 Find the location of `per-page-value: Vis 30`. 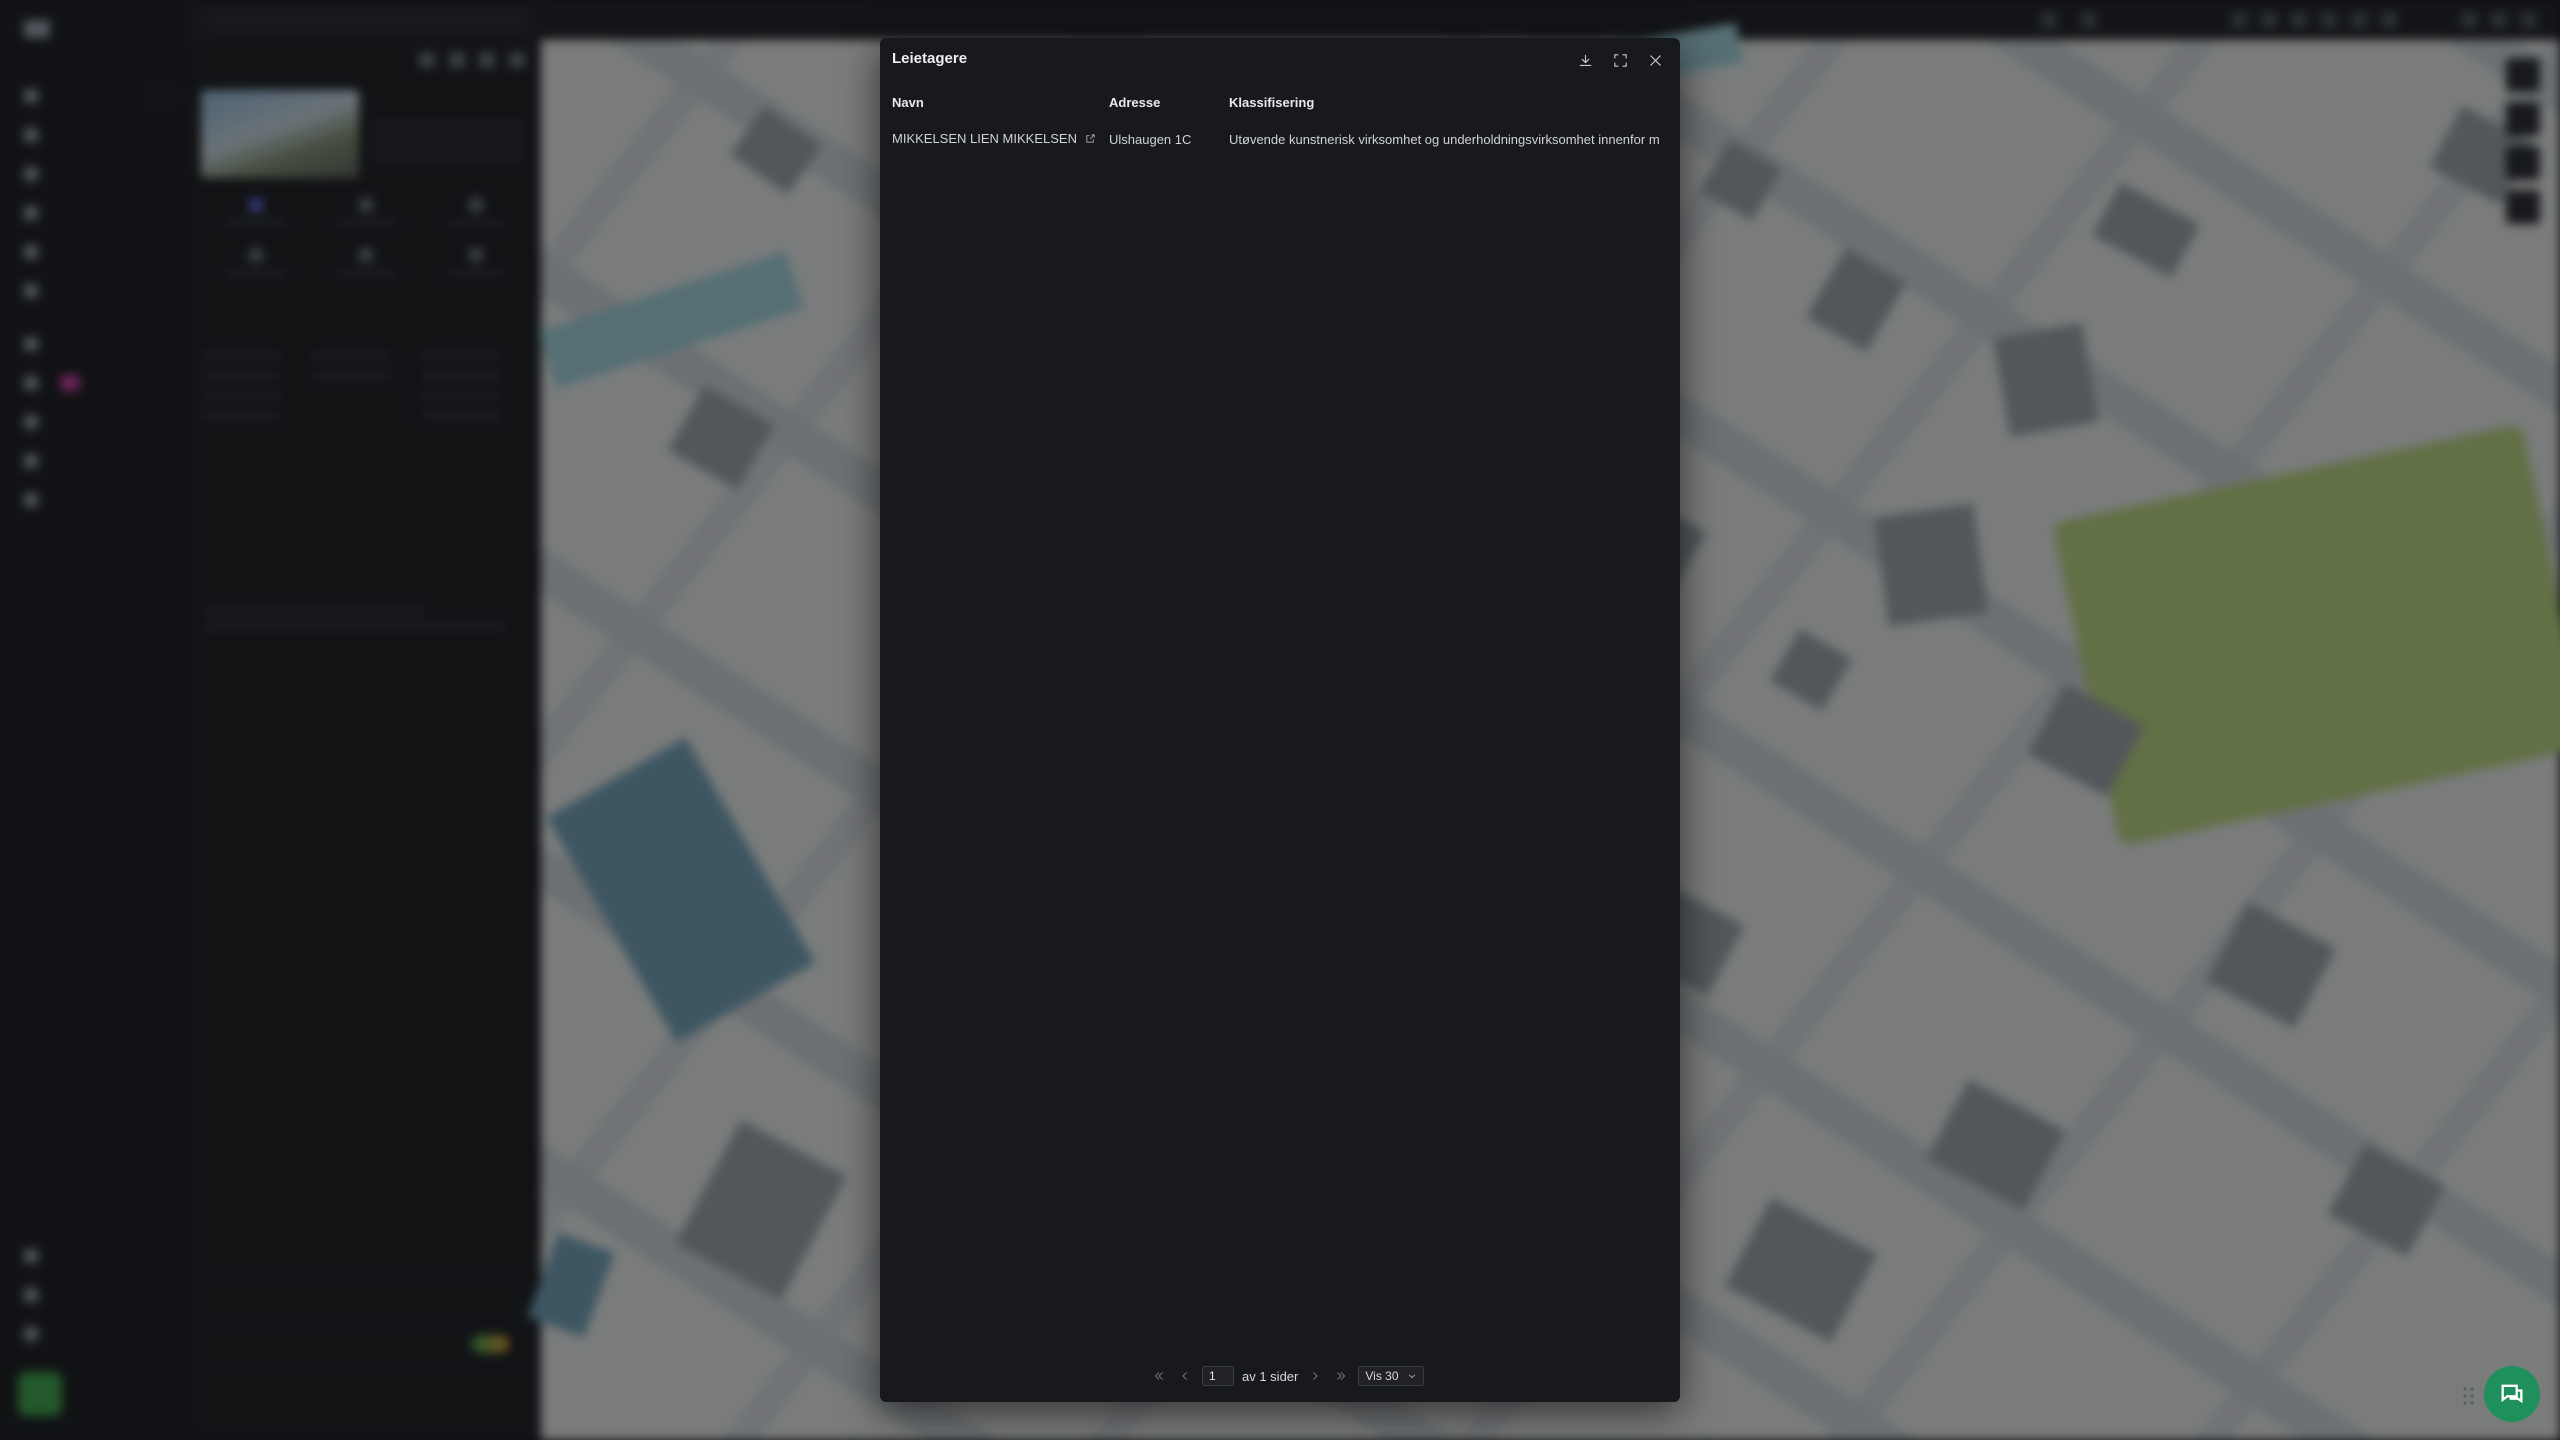

per-page-value: Vis 30 is located at coordinates (1382, 1376).